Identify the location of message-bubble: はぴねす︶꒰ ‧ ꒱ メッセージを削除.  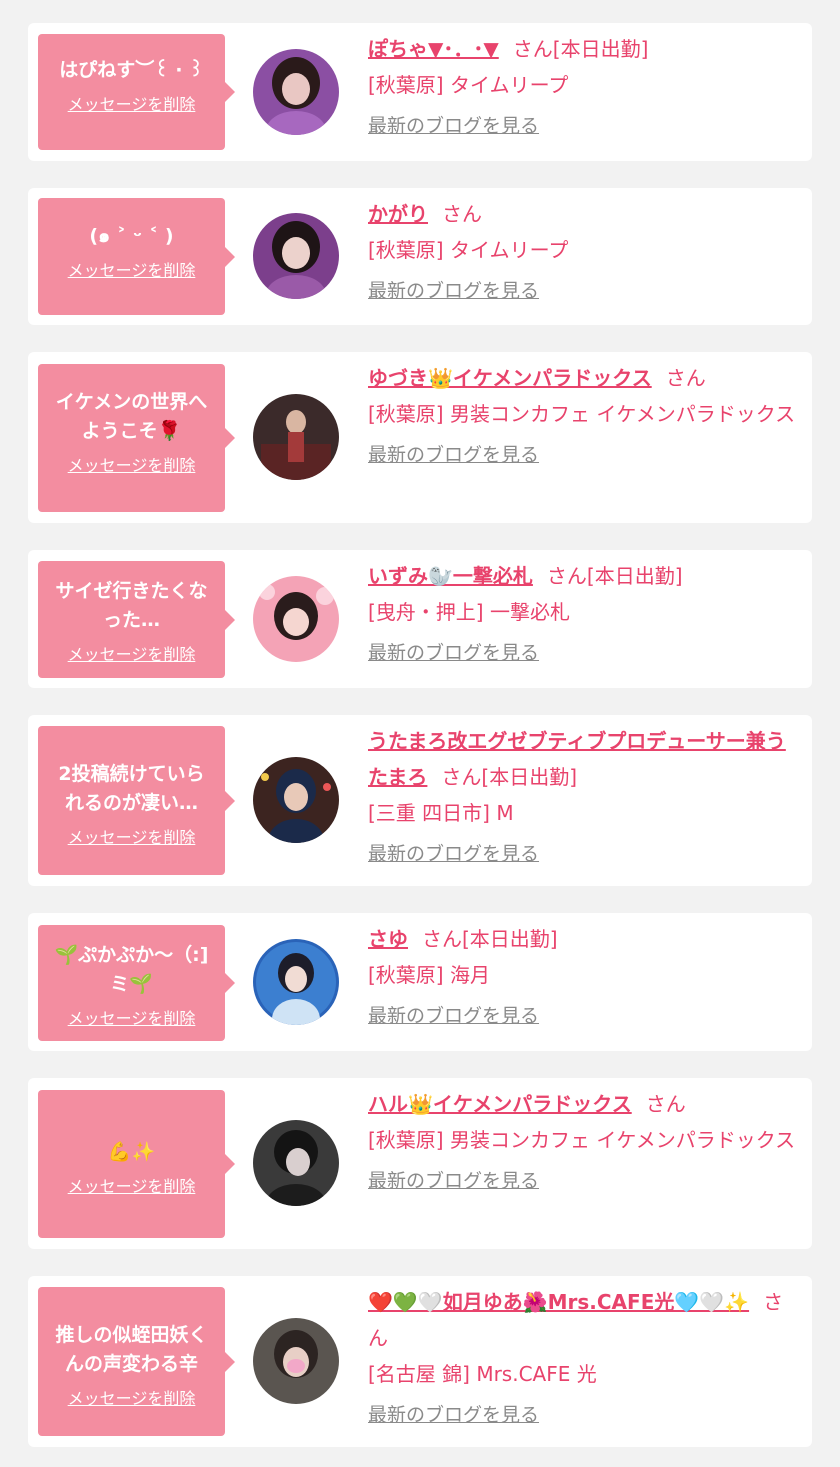
(136, 92).